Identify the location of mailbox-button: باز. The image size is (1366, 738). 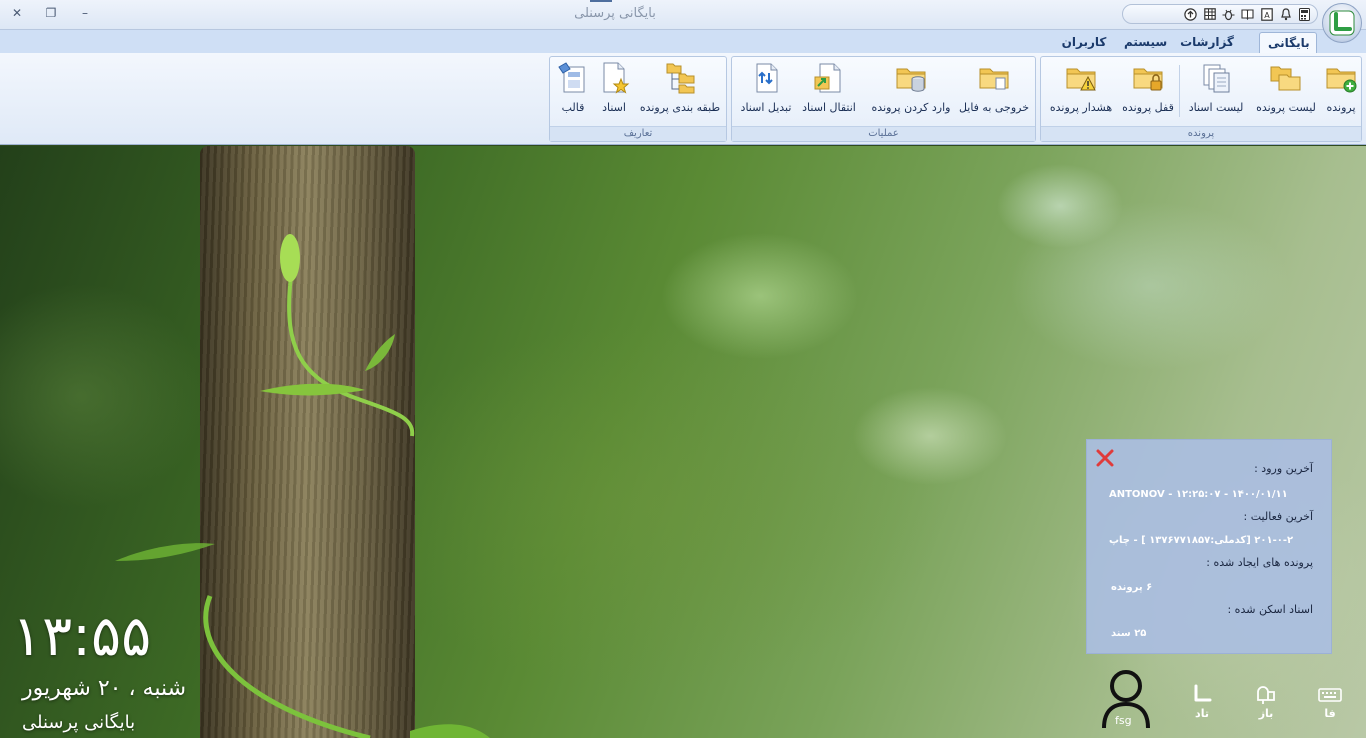
(1266, 702).